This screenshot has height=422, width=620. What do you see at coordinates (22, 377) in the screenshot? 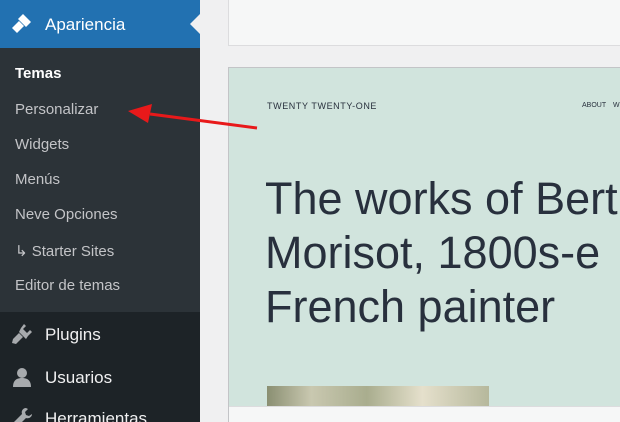
I see `user-icon` at bounding box center [22, 377].